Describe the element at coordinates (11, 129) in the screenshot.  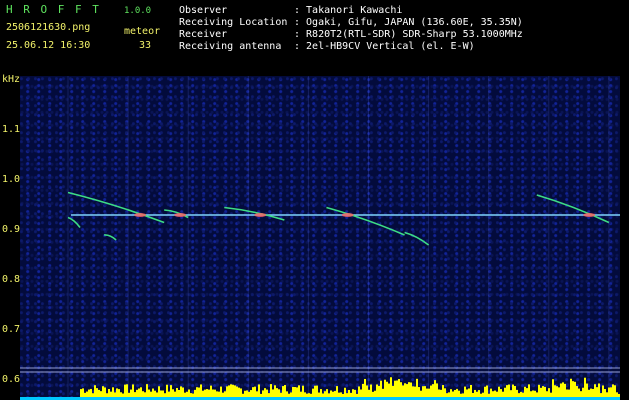
I see `y-tick-label: 1.1` at that location.